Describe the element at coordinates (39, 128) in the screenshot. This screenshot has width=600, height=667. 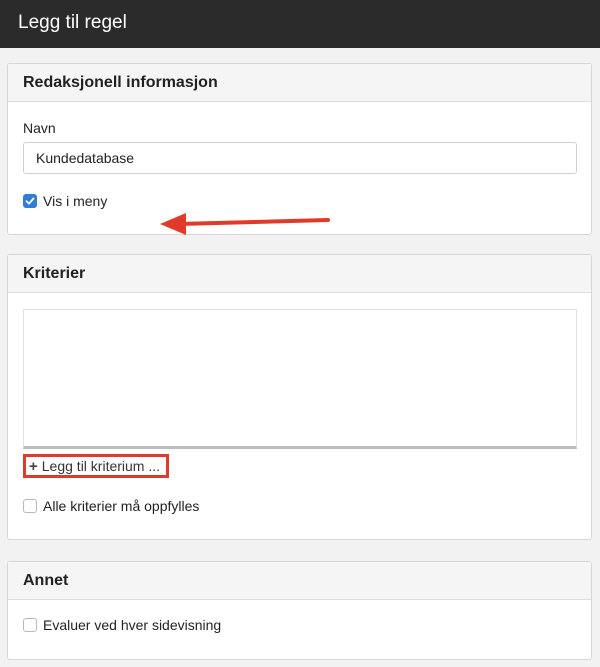
I see `name-label: Navn` at that location.